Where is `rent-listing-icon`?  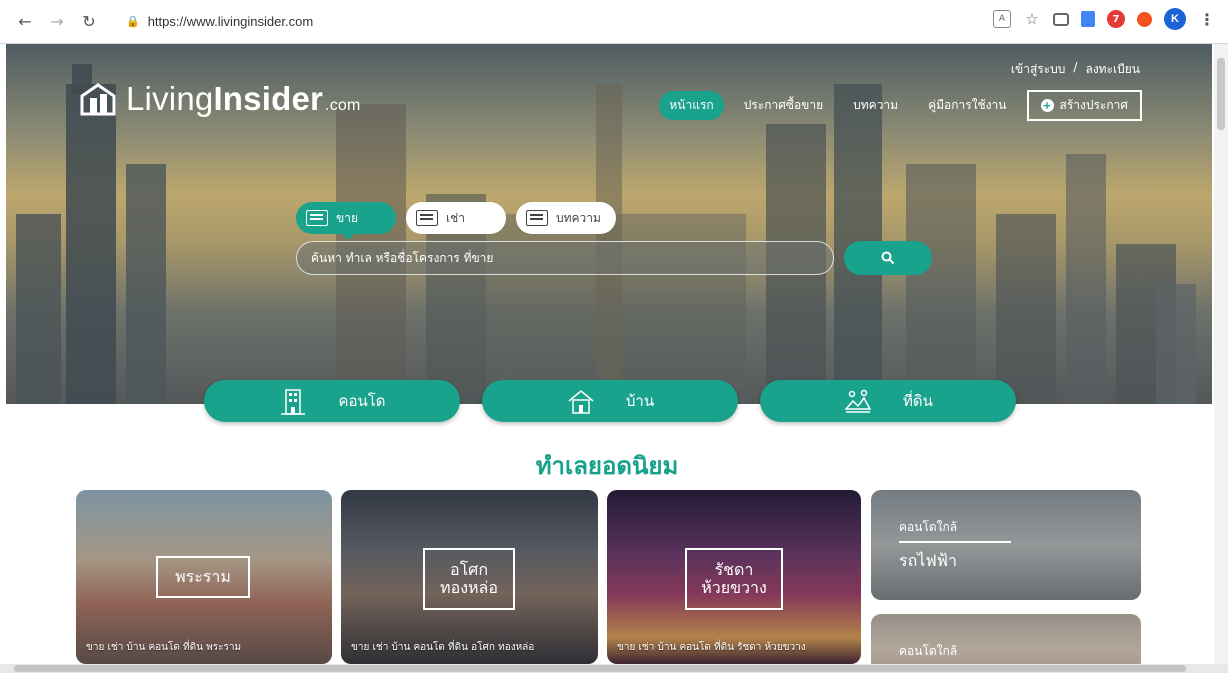 rent-listing-icon is located at coordinates (427, 218).